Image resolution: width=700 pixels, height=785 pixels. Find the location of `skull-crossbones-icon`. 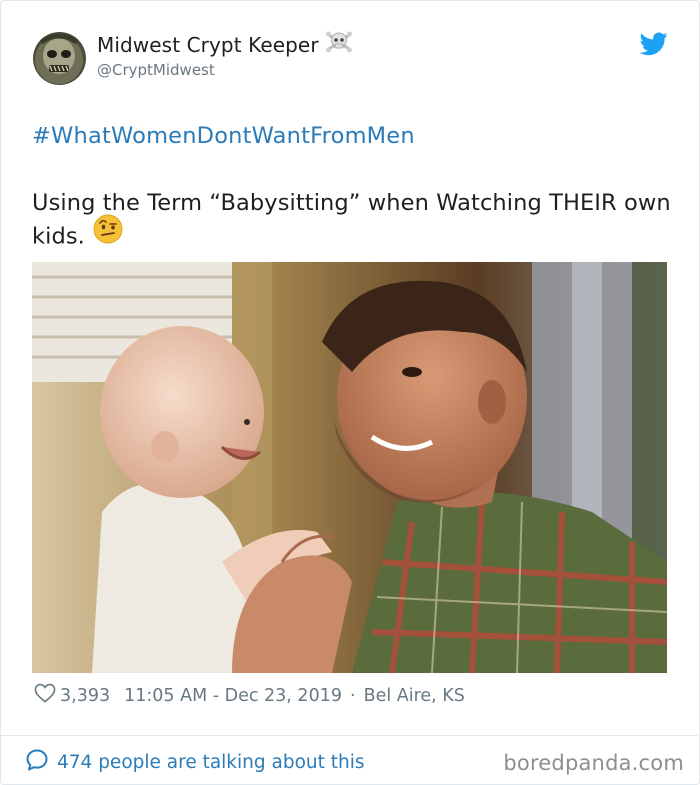

skull-crossbones-icon is located at coordinates (339, 44).